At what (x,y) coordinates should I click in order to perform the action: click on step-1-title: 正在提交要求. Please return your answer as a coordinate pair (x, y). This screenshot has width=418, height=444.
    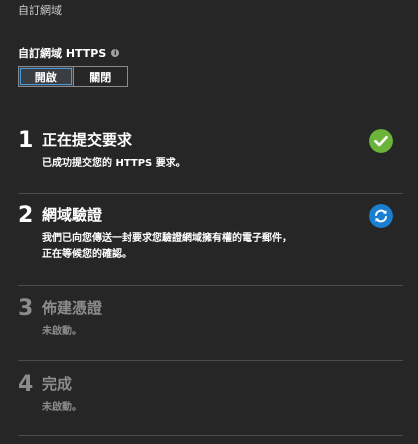
    Looking at the image, I should click on (87, 140).